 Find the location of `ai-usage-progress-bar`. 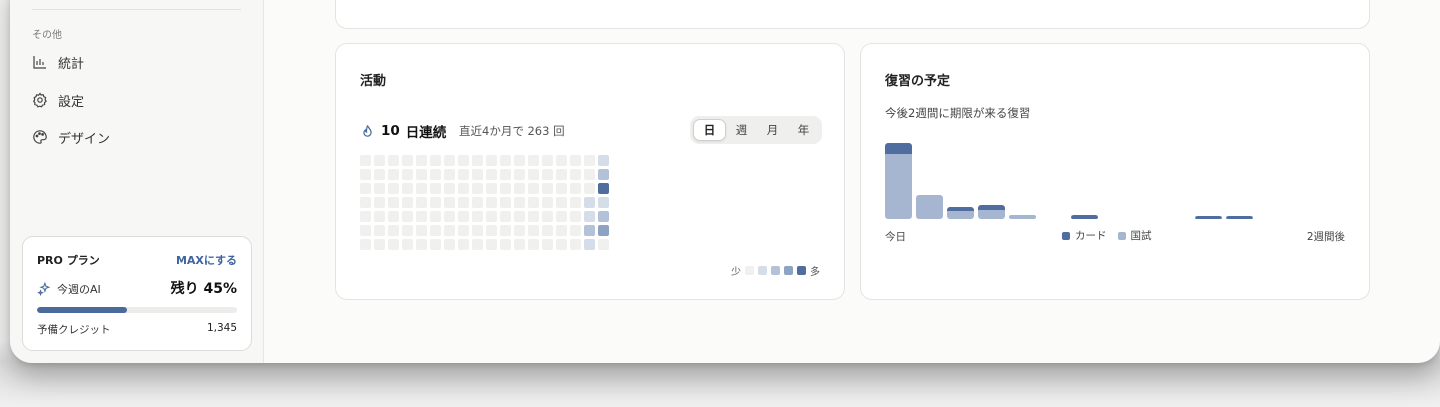

ai-usage-progress-bar is located at coordinates (137, 310).